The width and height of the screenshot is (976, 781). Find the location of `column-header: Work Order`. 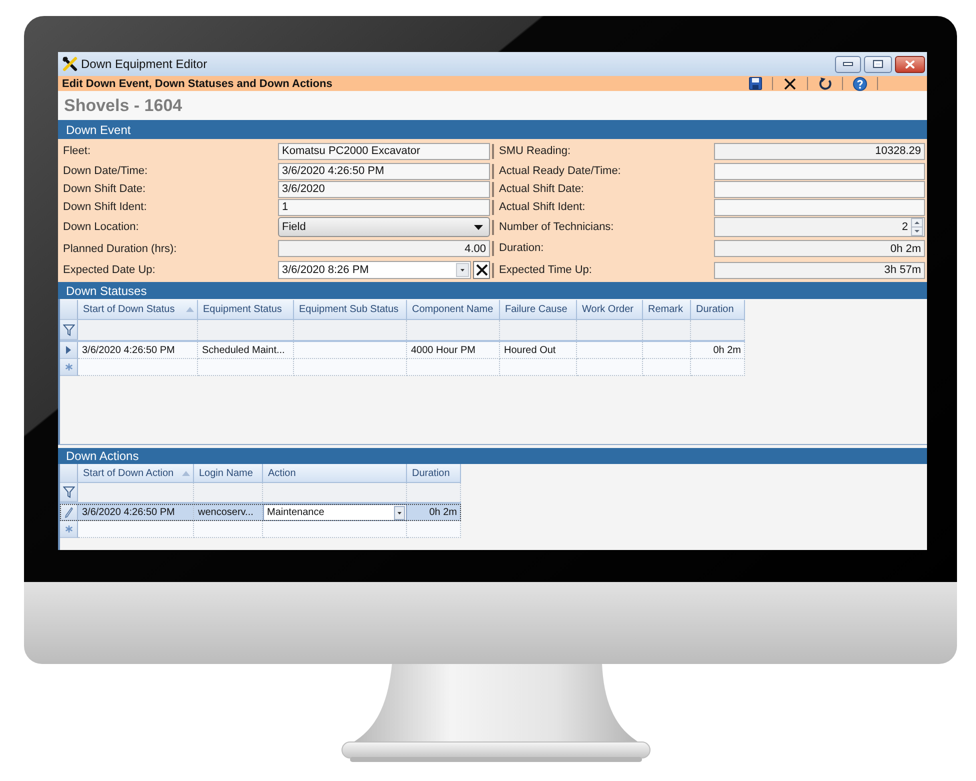

column-header: Work Order is located at coordinates (610, 310).